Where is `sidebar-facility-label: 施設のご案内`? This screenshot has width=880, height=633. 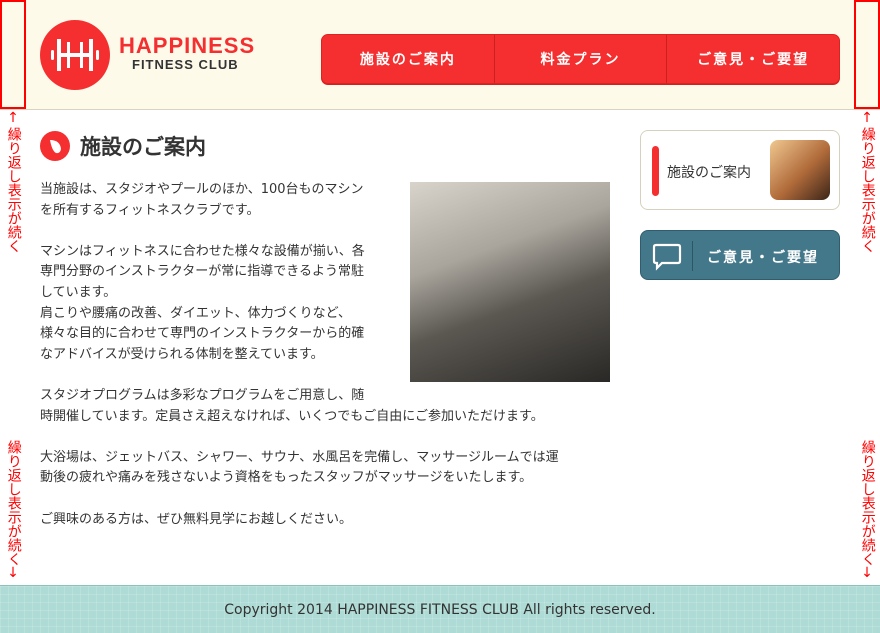
sidebar-facility-label: 施設のご案内 is located at coordinates (709, 173).